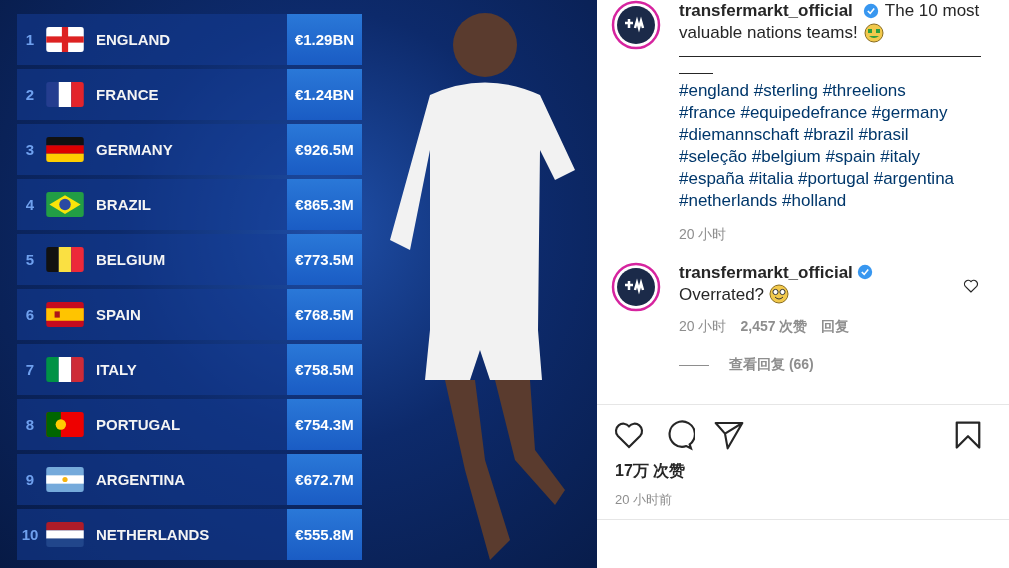 Image resolution: width=1009 pixels, height=568 pixels. I want to click on hashtag-line: #england #sterling #threelions, so click(831, 91).